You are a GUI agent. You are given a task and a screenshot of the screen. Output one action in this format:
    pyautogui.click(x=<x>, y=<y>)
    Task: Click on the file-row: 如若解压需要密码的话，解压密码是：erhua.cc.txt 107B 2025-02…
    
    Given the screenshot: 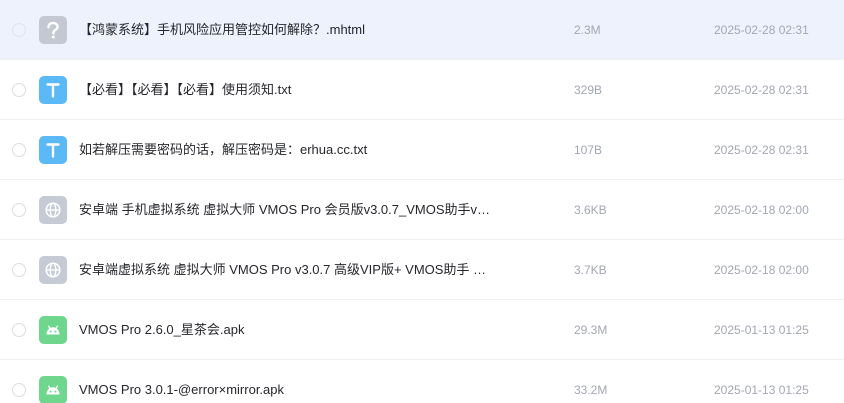 What is the action you would take?
    pyautogui.click(x=422, y=150)
    